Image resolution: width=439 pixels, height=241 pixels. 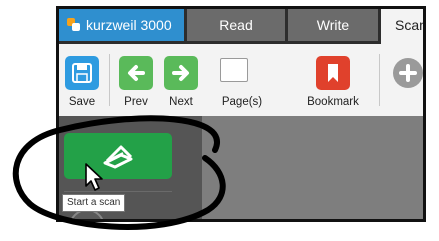 I want to click on scanner-icon, so click(x=118, y=157).